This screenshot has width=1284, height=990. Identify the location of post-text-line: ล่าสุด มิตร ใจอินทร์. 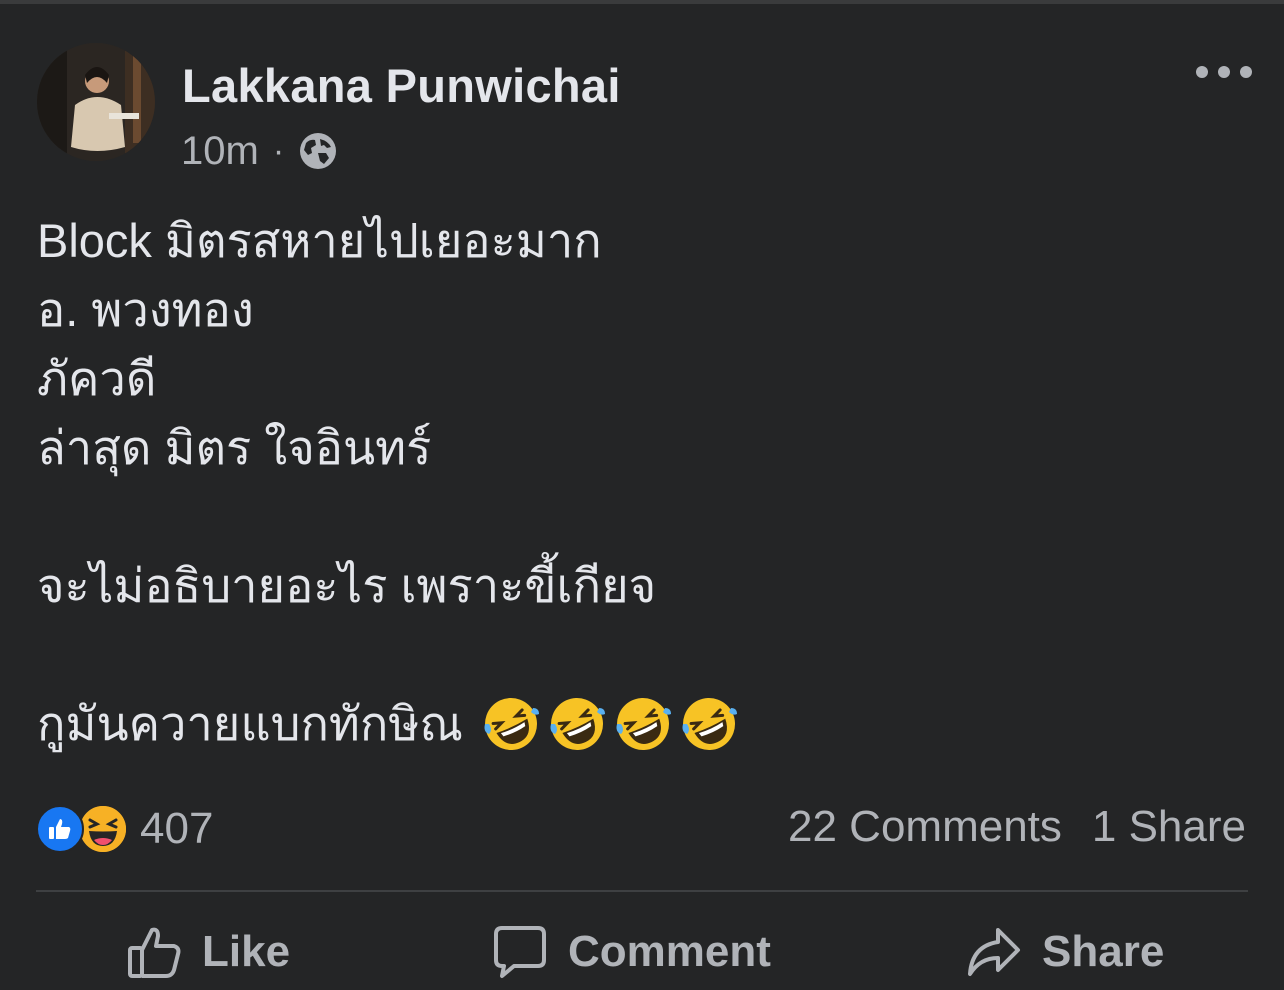
(234, 447).